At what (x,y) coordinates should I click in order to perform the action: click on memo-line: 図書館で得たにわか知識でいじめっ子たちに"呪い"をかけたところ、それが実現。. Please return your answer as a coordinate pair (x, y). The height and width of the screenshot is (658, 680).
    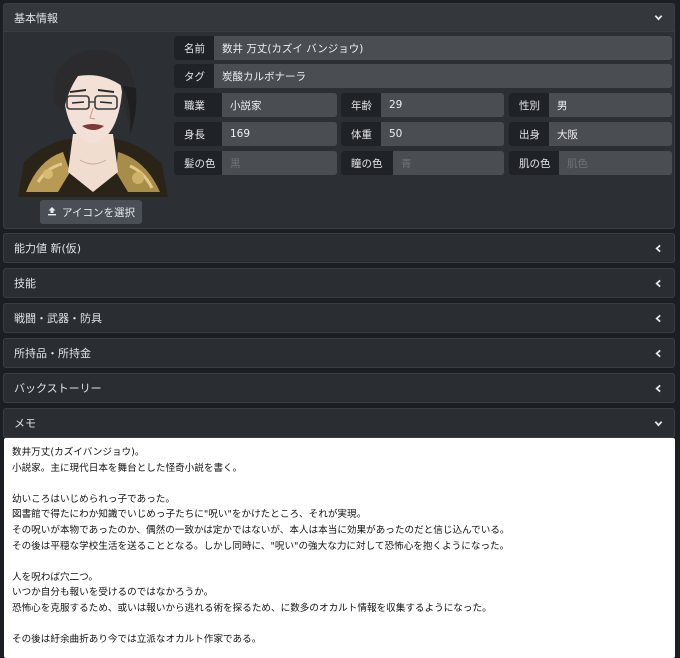
    Looking at the image, I should click on (189, 515).